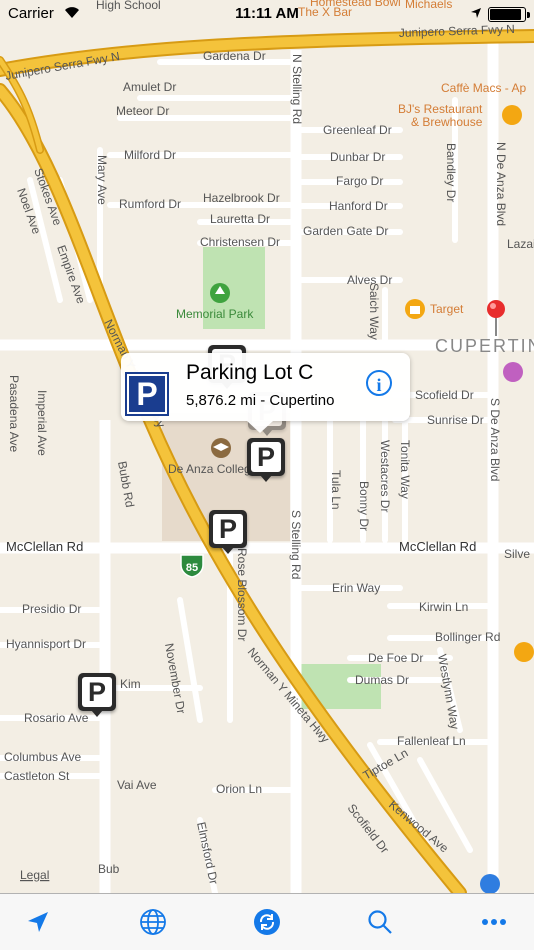 The image size is (534, 950). What do you see at coordinates (358, 206) in the screenshot?
I see `street-label: Hanford Dr` at bounding box center [358, 206].